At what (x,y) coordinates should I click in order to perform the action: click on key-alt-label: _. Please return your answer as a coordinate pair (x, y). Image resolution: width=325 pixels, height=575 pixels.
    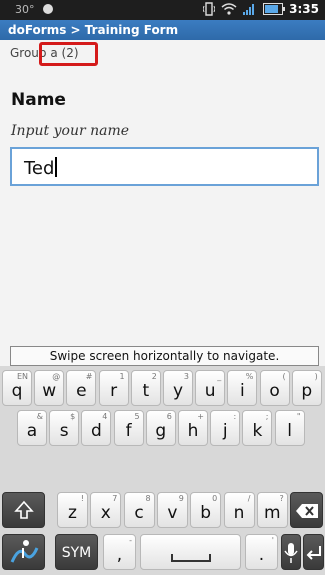
    Looking at the image, I should click on (219, 376).